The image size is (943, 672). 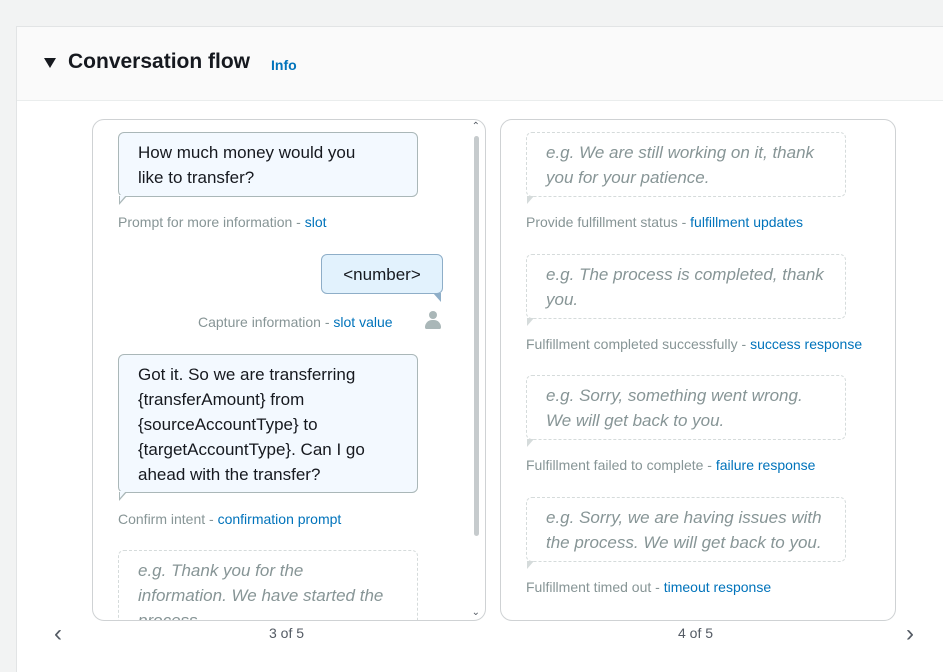 What do you see at coordinates (221, 570) in the screenshot?
I see `bubble-line: e.g. Thank you for the` at bounding box center [221, 570].